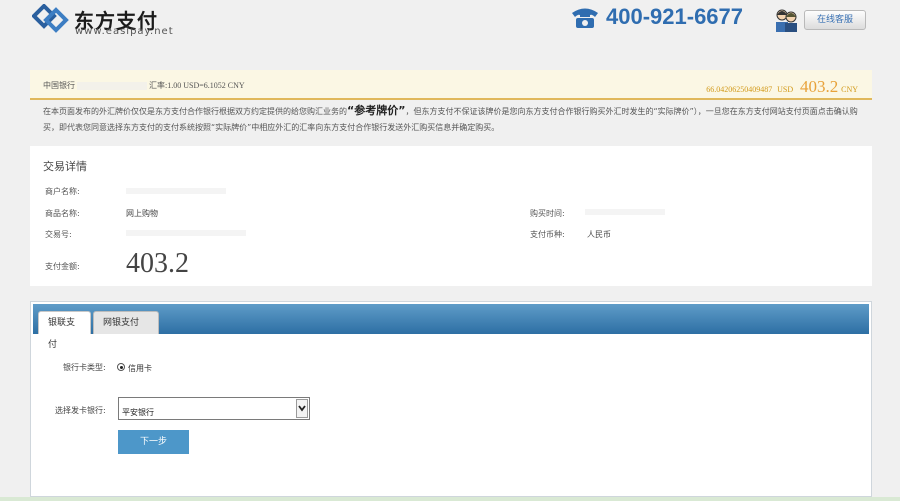 The height and width of the screenshot is (501, 900). I want to click on merchant-value-redacted, so click(176, 191).